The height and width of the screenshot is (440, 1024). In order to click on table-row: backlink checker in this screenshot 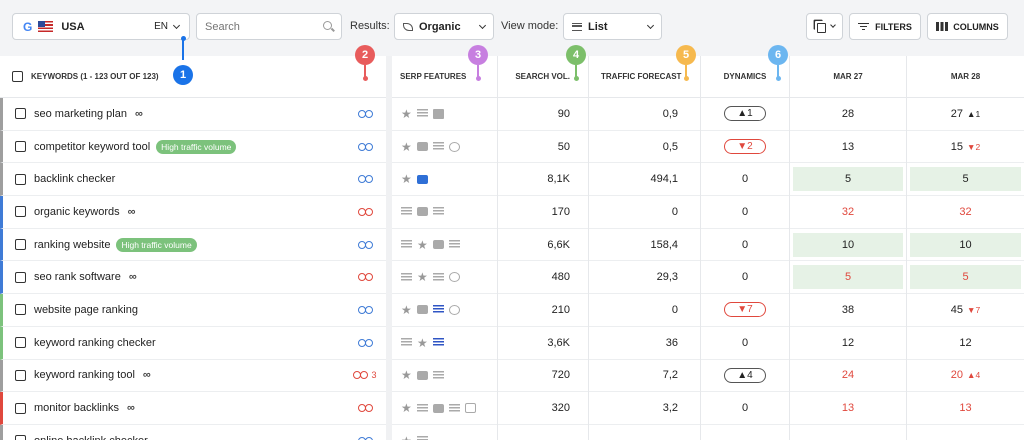, I will do `click(172, 180)`.